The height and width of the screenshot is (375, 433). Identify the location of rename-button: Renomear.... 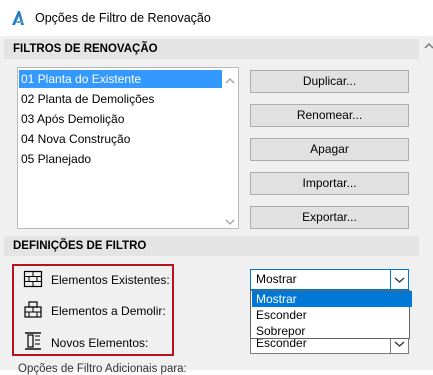
(329, 115).